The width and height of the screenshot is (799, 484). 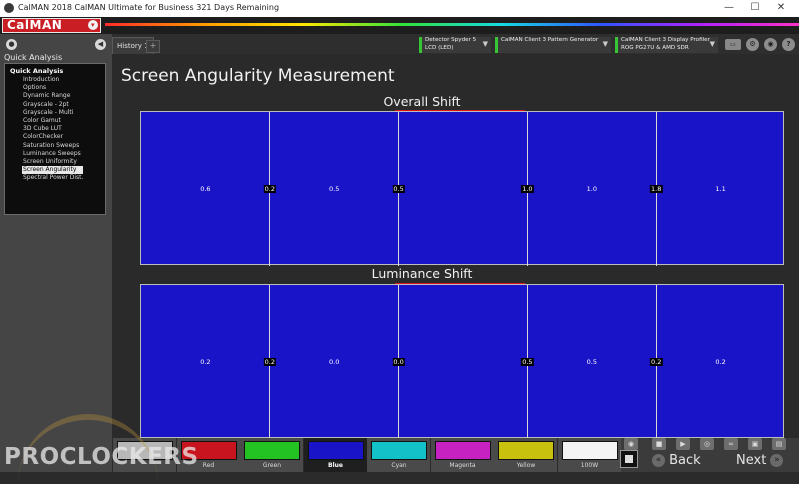 What do you see at coordinates (733, 44) in the screenshot?
I see `monitor-icon: ▭` at bounding box center [733, 44].